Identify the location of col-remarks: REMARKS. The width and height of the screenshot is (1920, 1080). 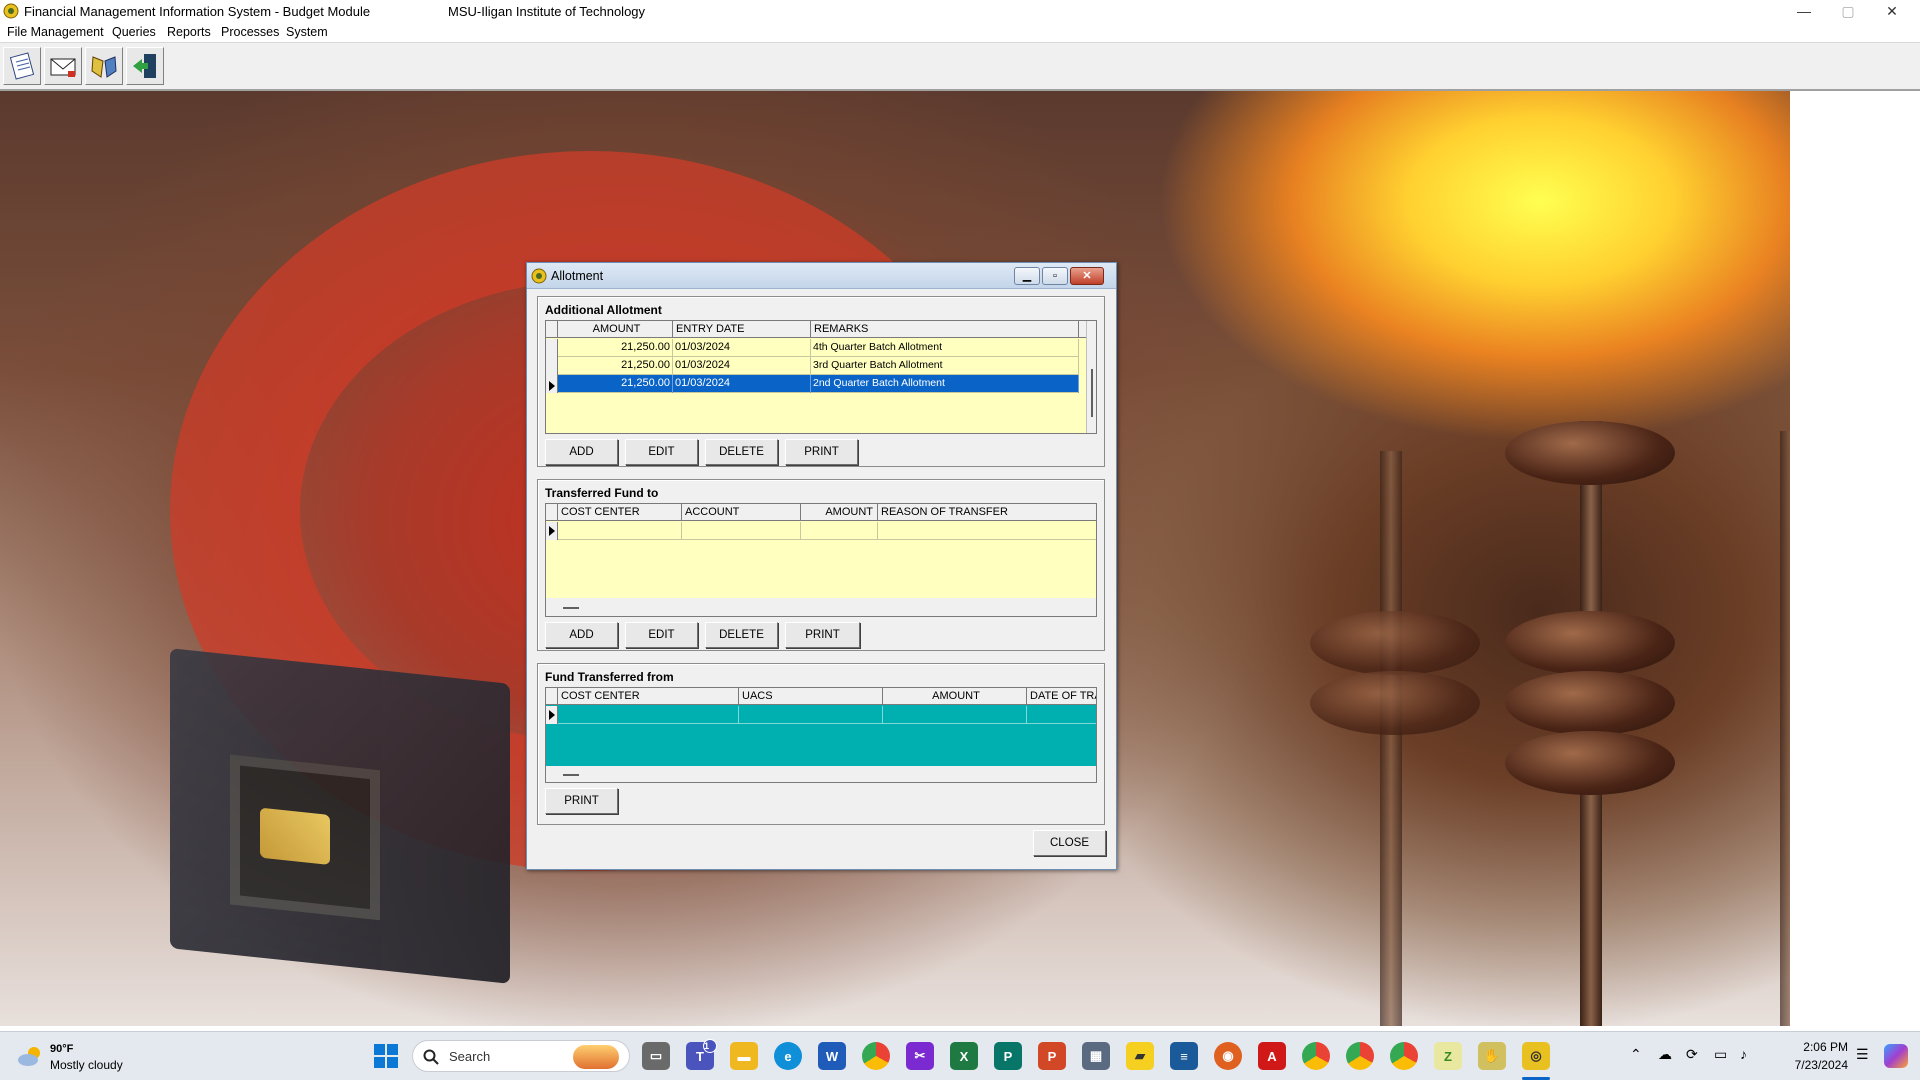
(945, 329).